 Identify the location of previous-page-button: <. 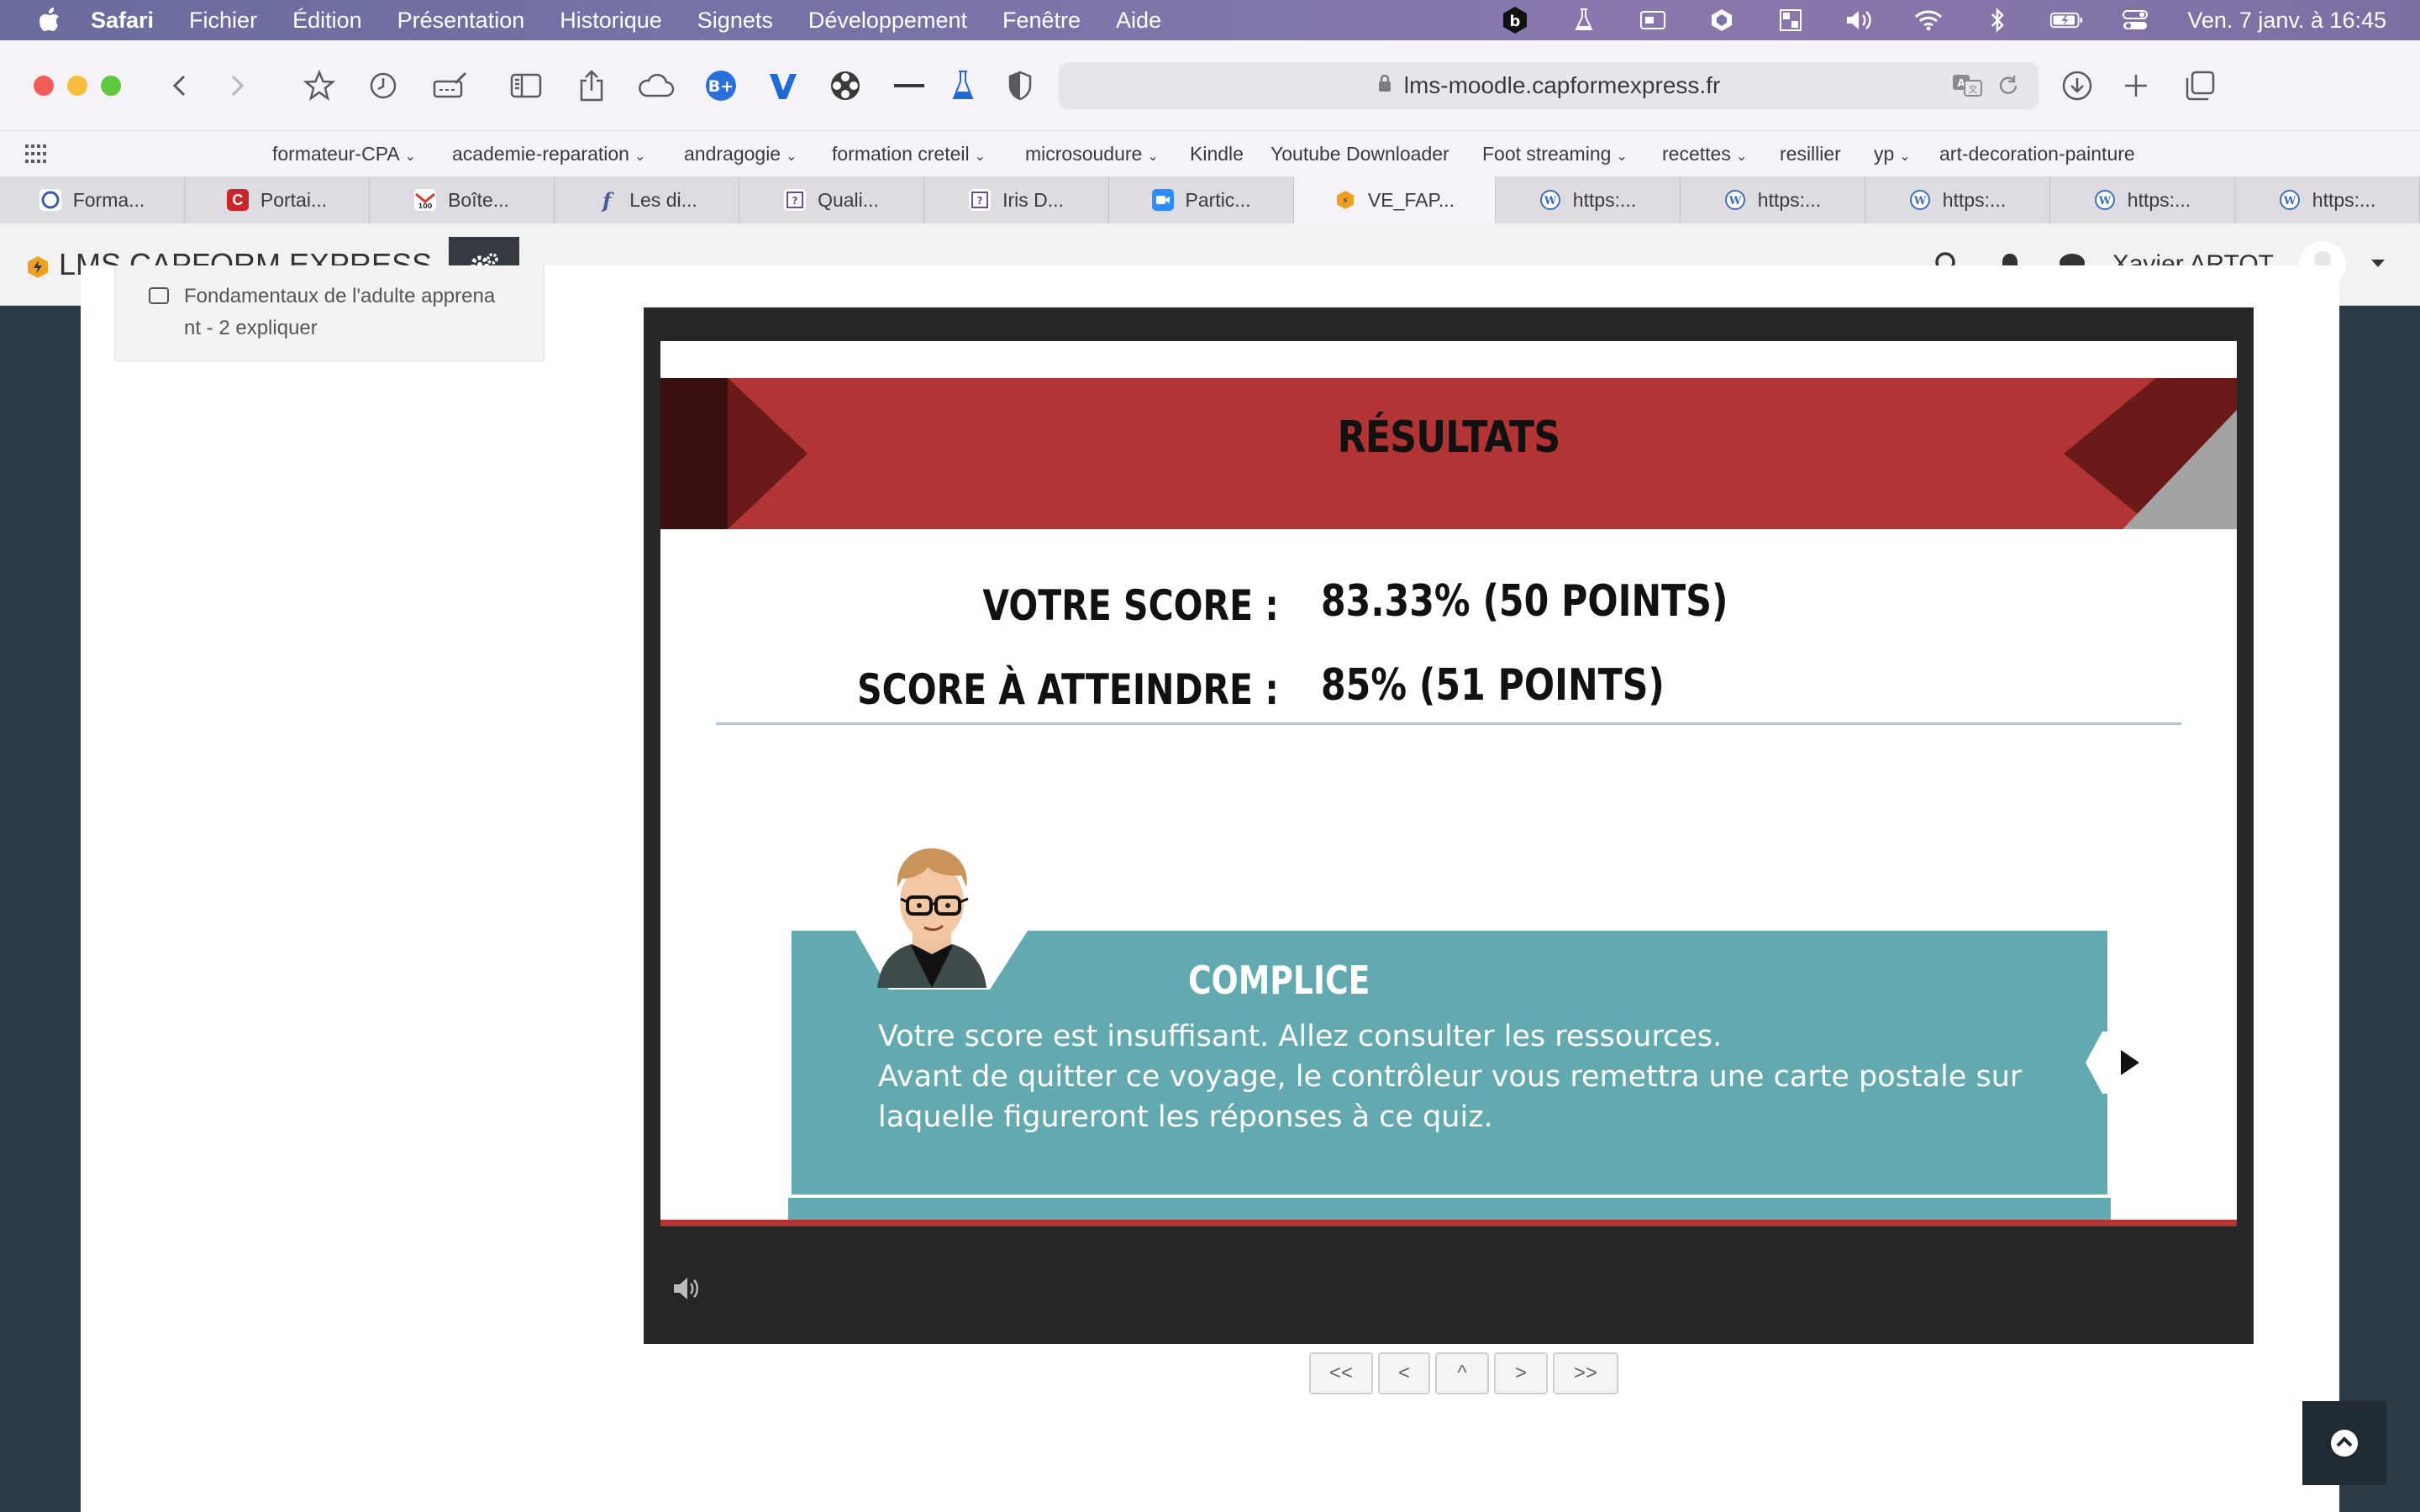
(1404, 1373).